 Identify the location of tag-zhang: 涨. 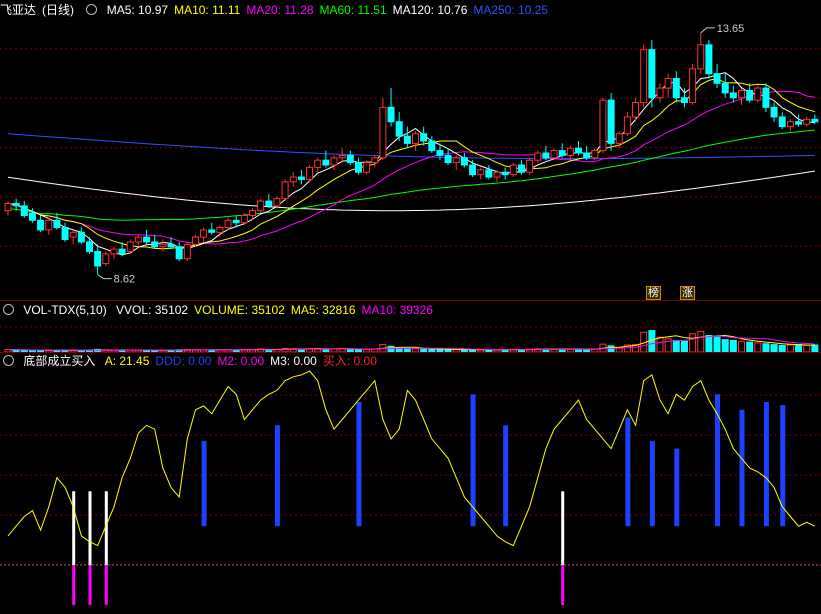
(687, 293).